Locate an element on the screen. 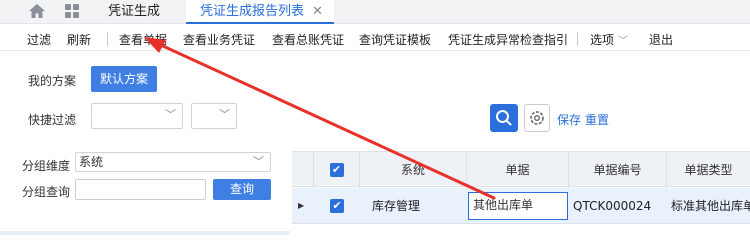  select-all-checkbox: ✔ is located at coordinates (336, 170).